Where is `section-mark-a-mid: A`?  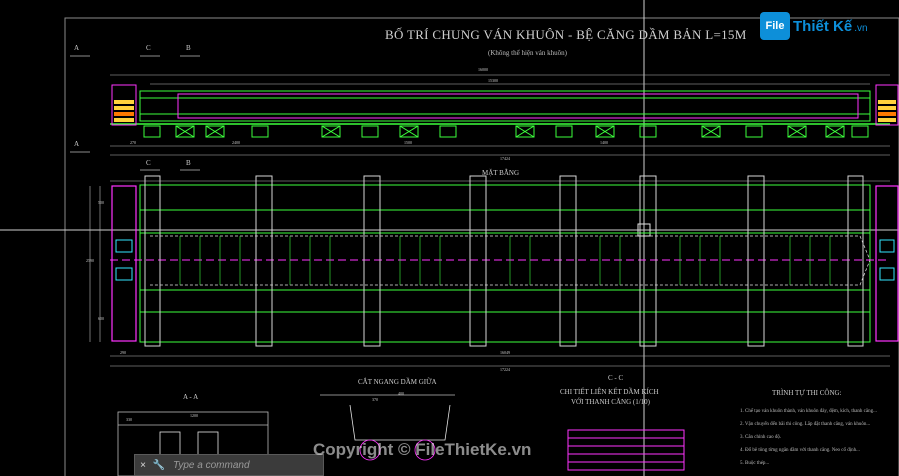
section-mark-a-mid: A is located at coordinates (77, 144).